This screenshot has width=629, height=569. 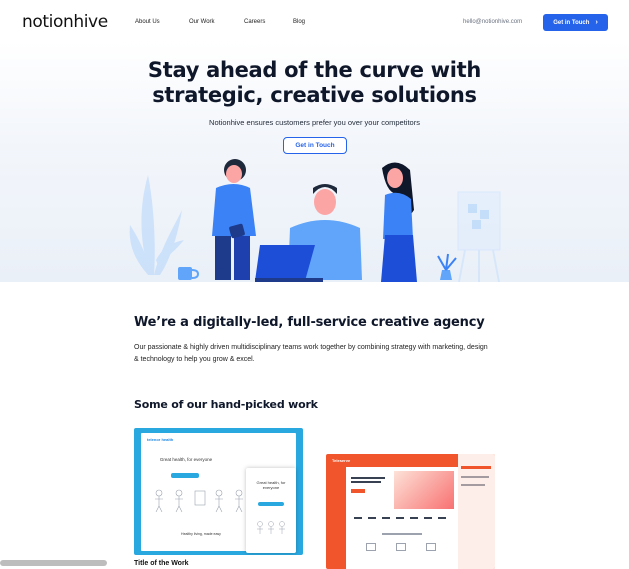 What do you see at coordinates (341, 460) in the screenshot?
I see `teleserve-logo: Teleserve` at bounding box center [341, 460].